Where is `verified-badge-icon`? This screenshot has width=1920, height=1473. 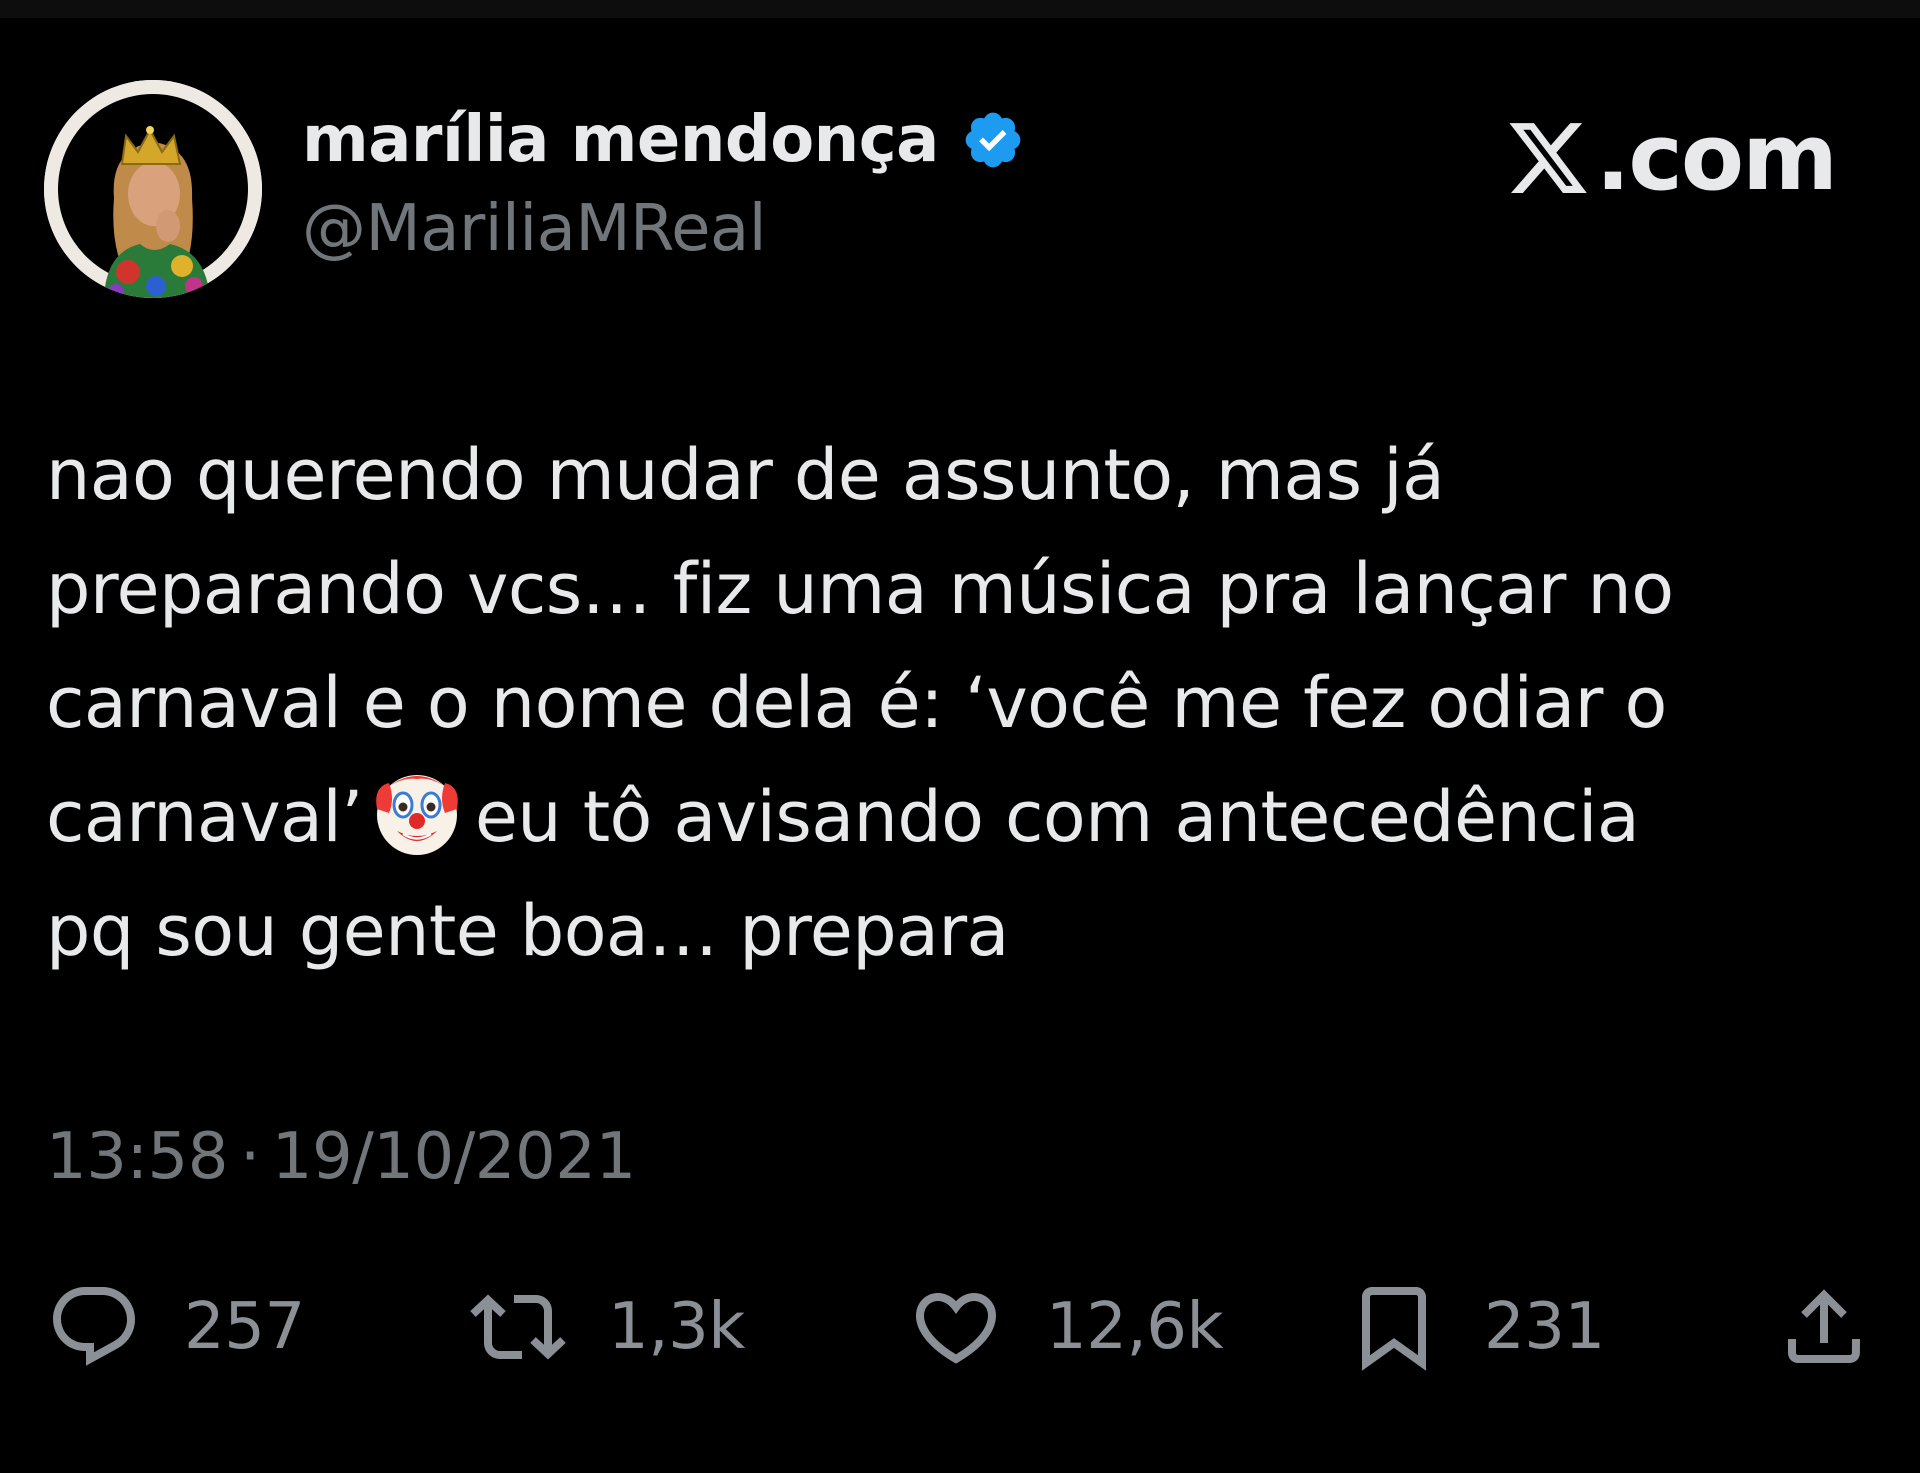 verified-badge-icon is located at coordinates (993, 140).